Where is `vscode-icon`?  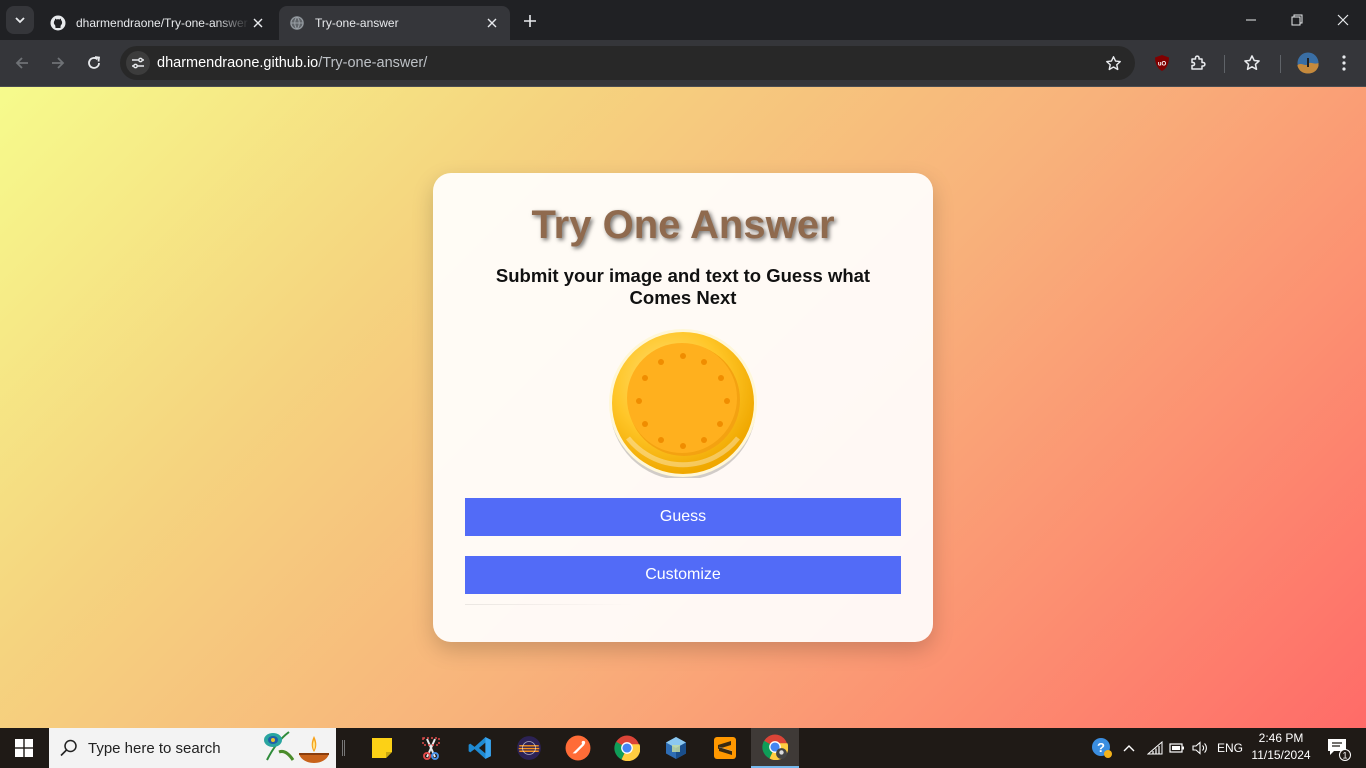 vscode-icon is located at coordinates (479, 748).